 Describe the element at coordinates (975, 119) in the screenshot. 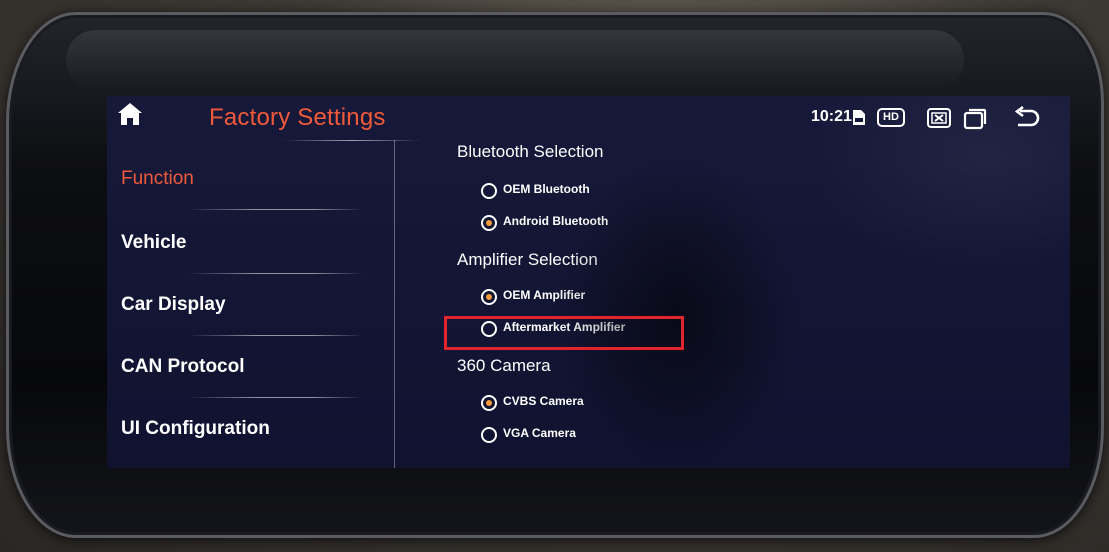

I see `window-icon` at that location.